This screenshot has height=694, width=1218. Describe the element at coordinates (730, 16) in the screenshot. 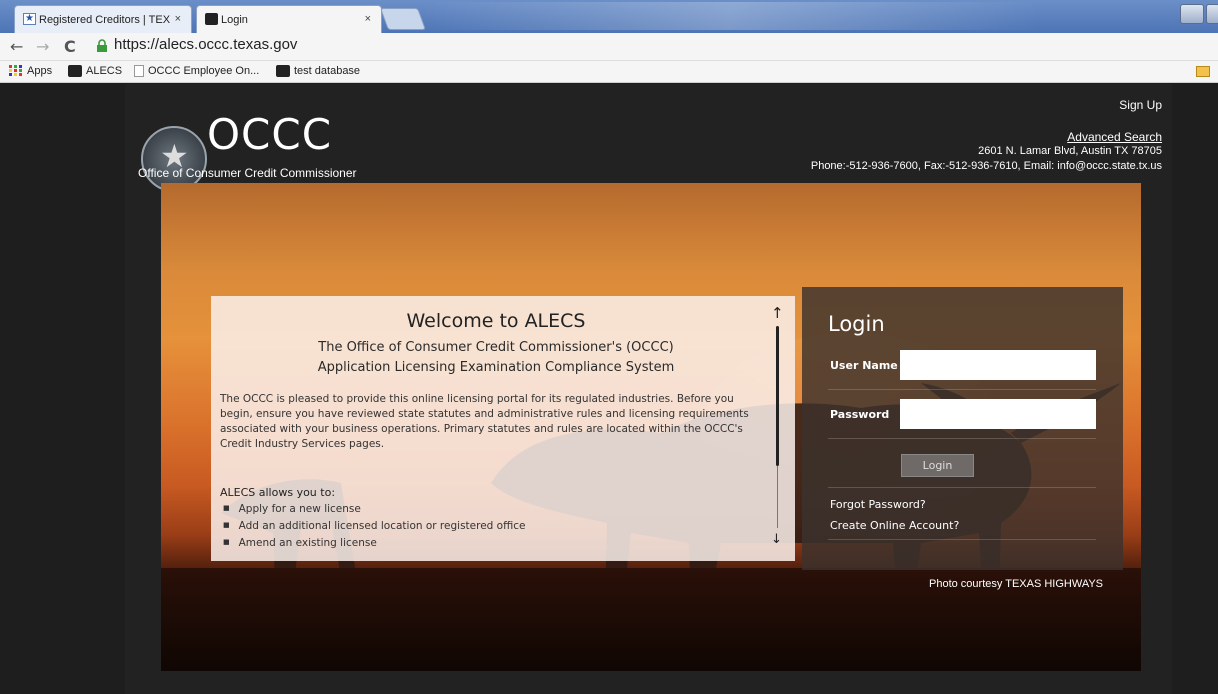

I see `tabstrip-glow` at that location.